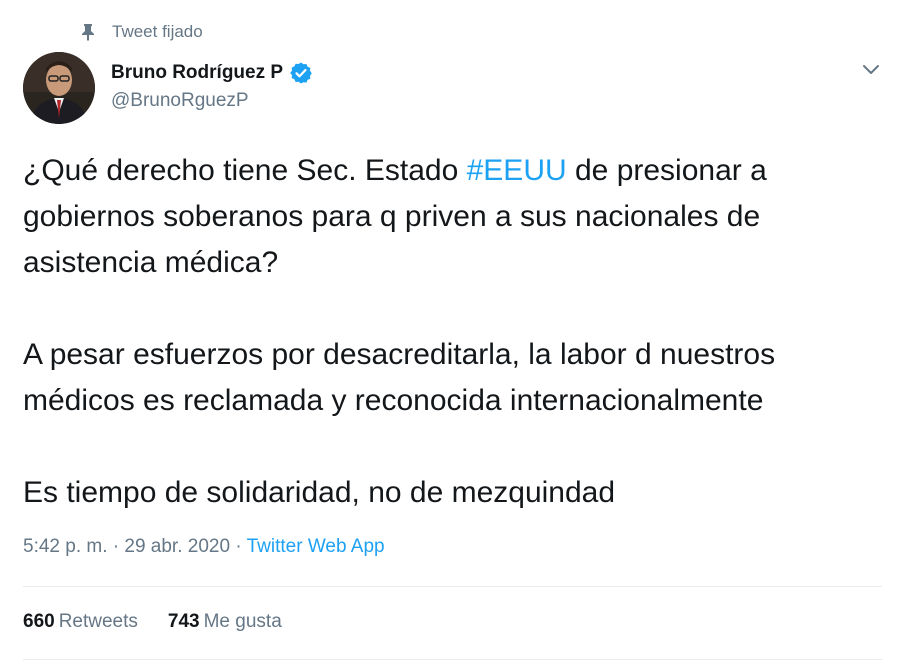  I want to click on pin-icon, so click(88, 32).